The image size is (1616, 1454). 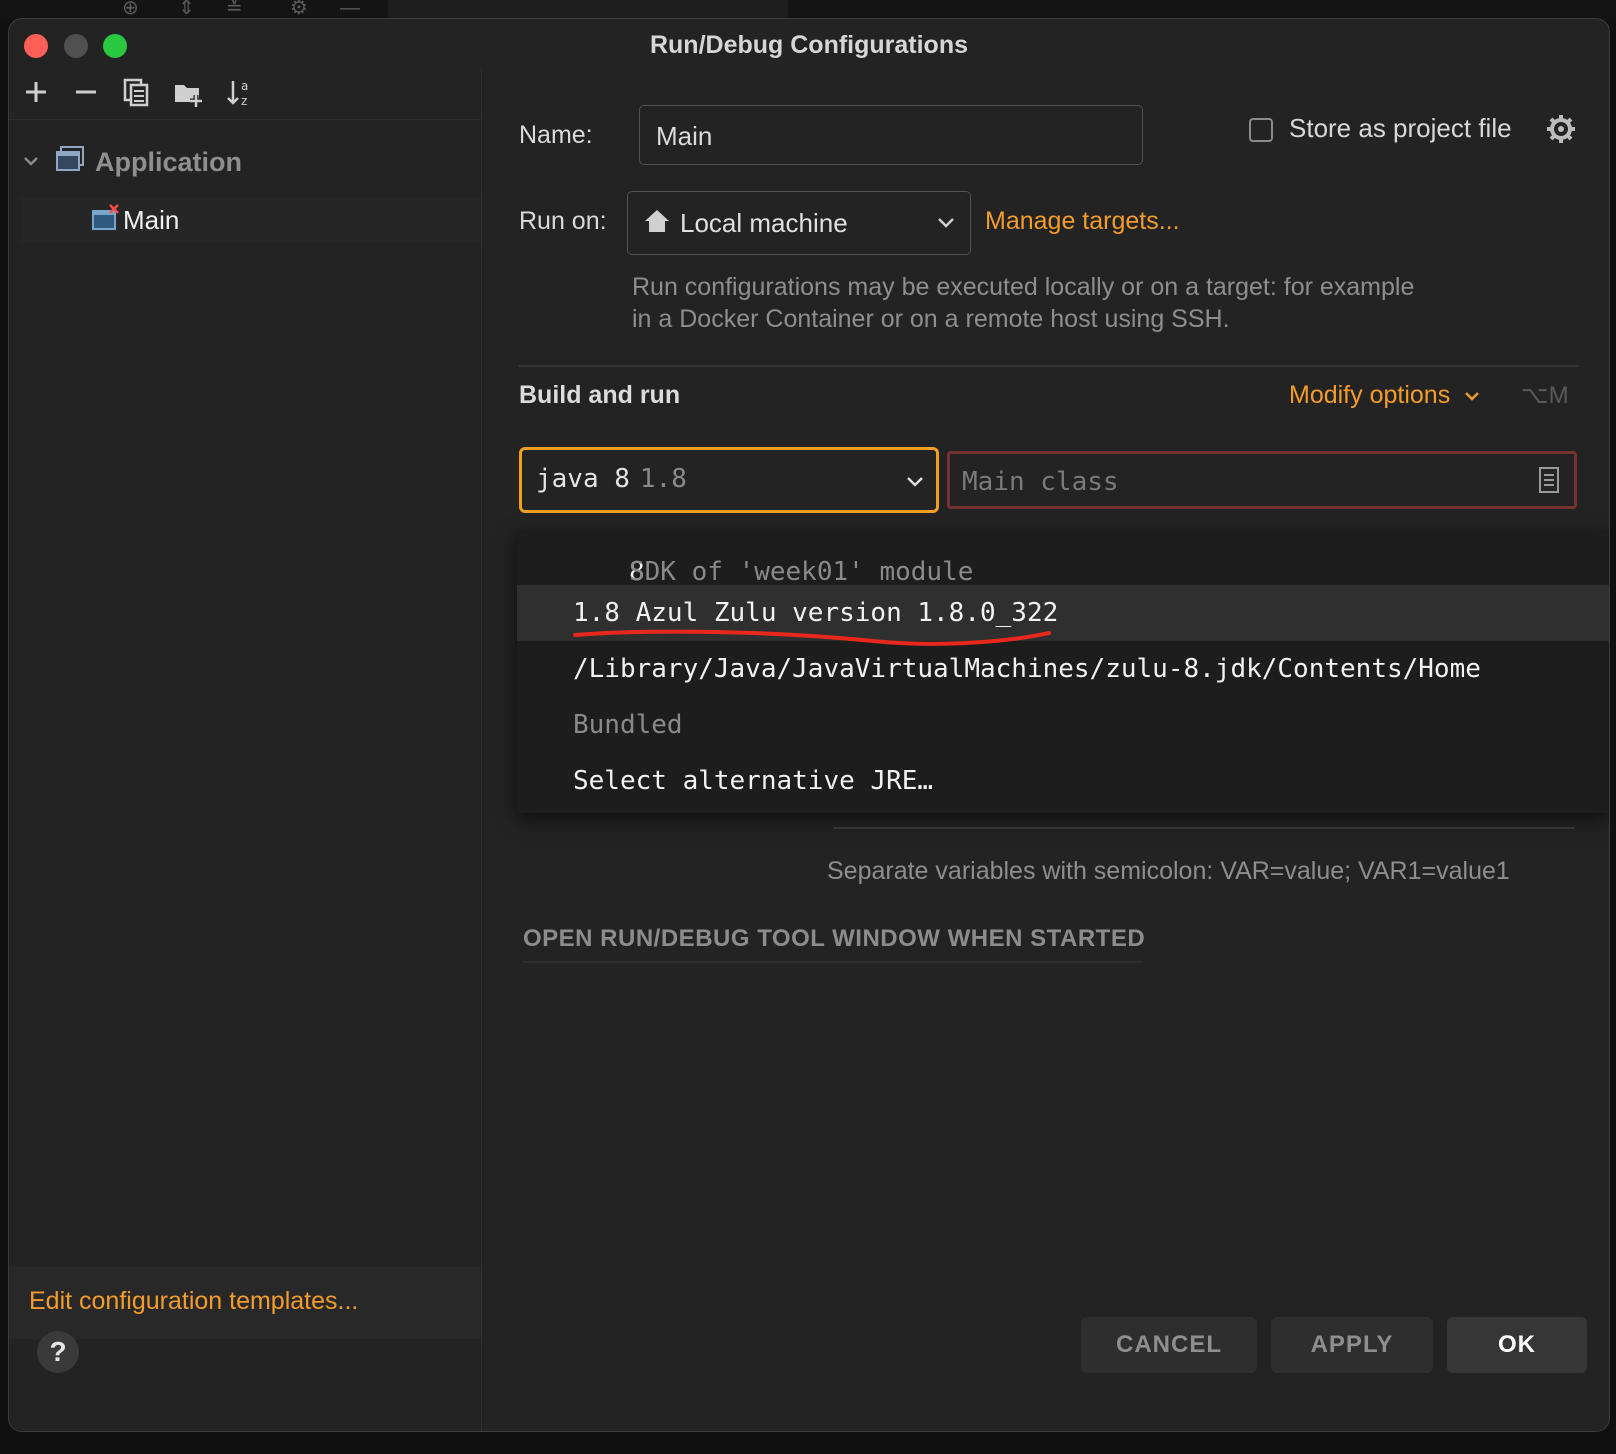 What do you see at coordinates (168, 162) in the screenshot?
I see `tree-group-label: Application` at bounding box center [168, 162].